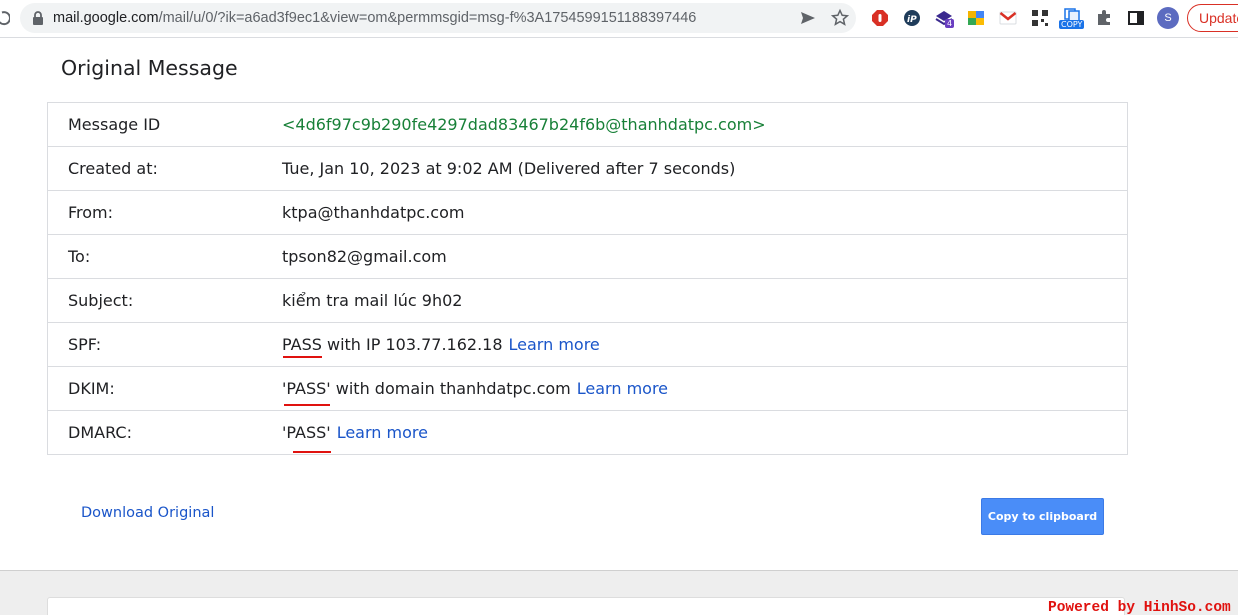  Describe the element at coordinates (1042, 516) in the screenshot. I see `copy-to-clipboard-button: Copy to clipboard` at that location.